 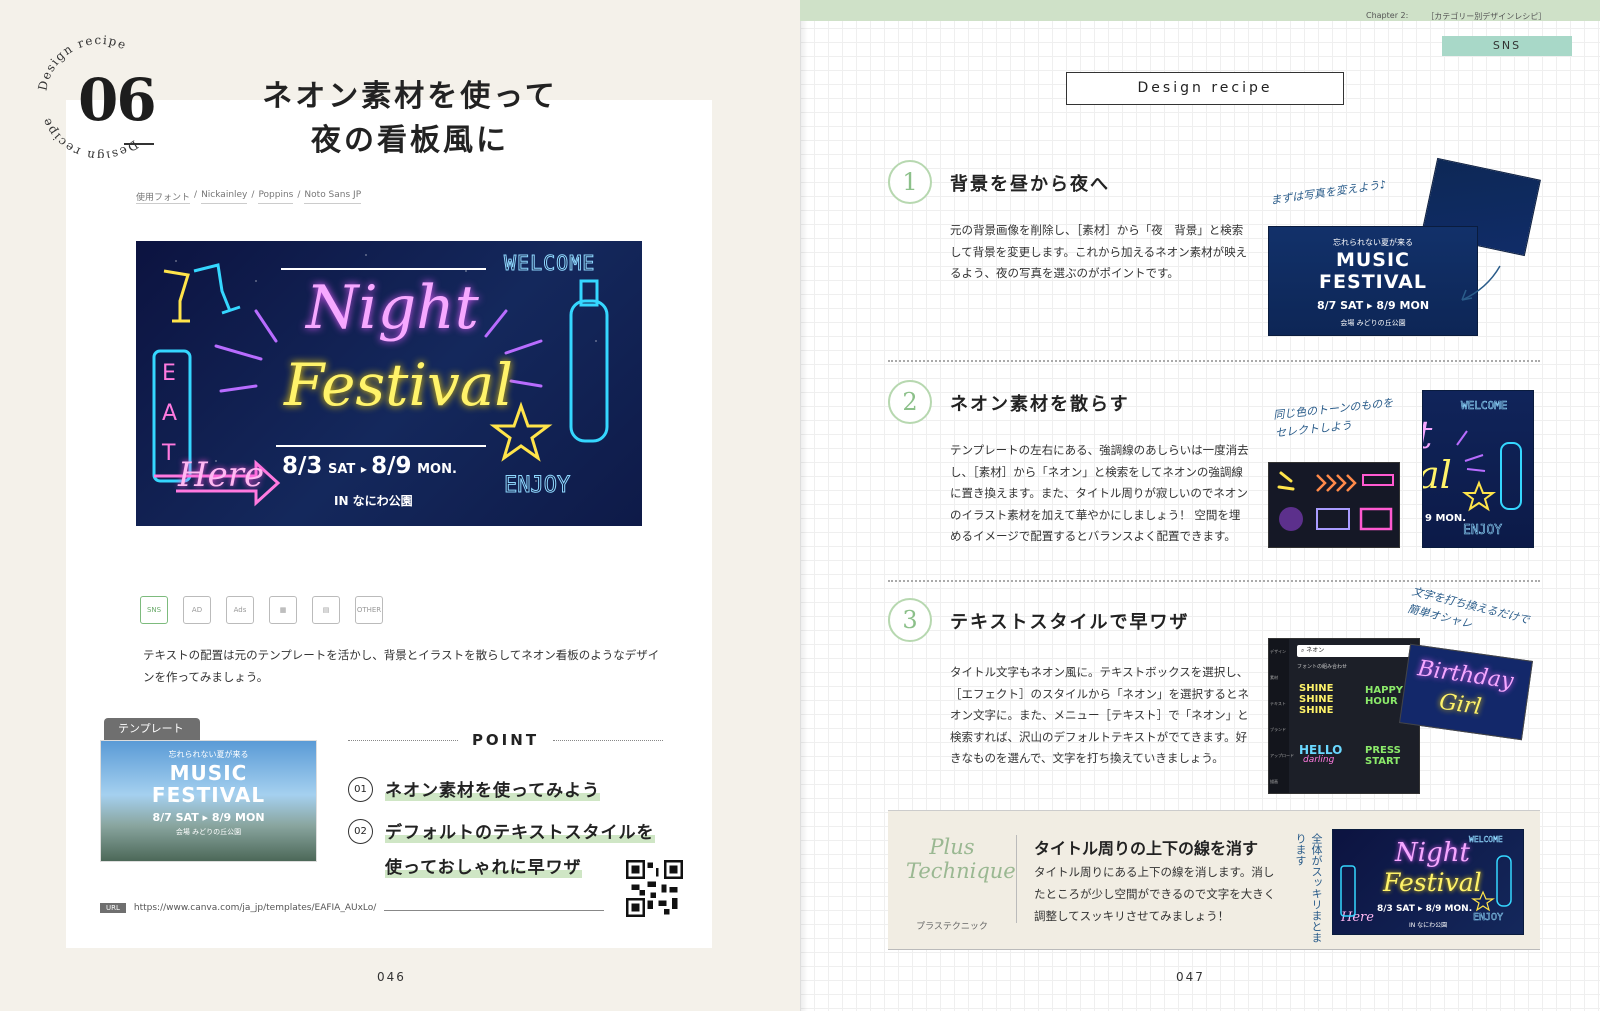 I want to click on curved-arrow-icon, so click(x=1481, y=283).